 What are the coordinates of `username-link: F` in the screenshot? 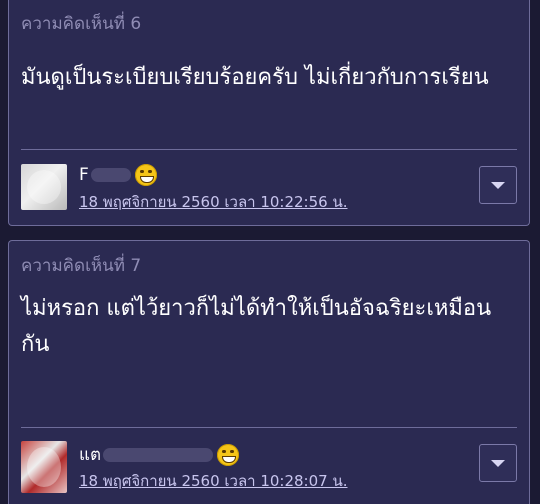 It's located at (84, 175).